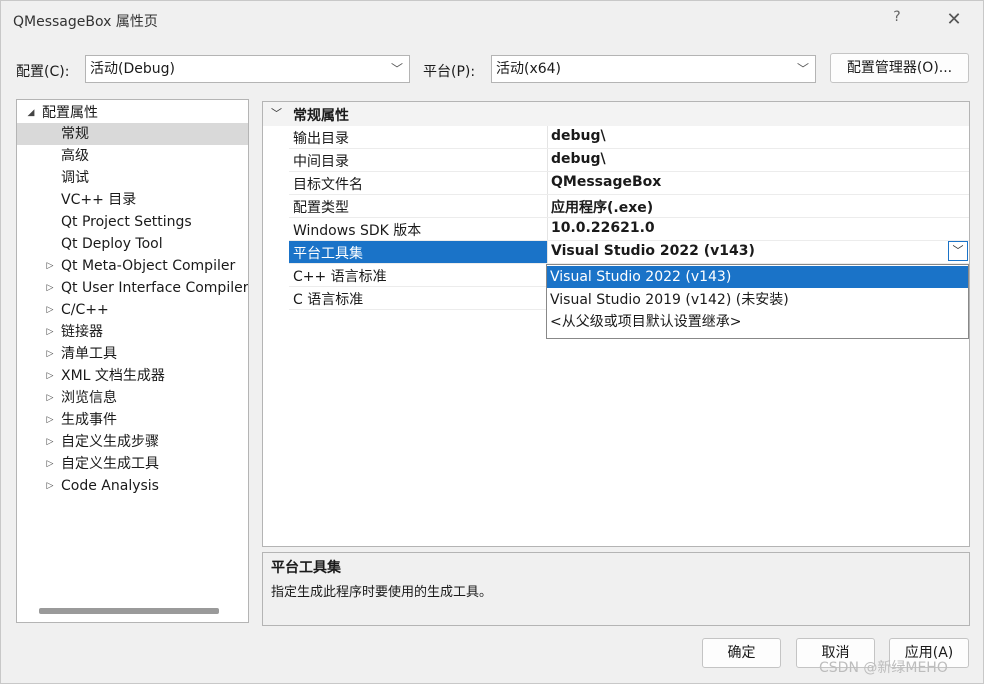 The height and width of the screenshot is (684, 984). What do you see at coordinates (70, 113) in the screenshot?
I see `tree-item-label: 配置属性` at bounding box center [70, 113].